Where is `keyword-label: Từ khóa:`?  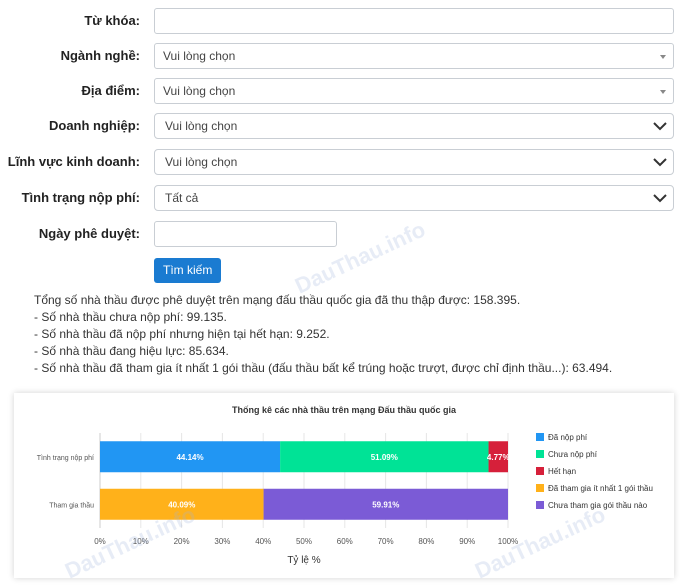 keyword-label: Từ khóa: is located at coordinates (112, 20).